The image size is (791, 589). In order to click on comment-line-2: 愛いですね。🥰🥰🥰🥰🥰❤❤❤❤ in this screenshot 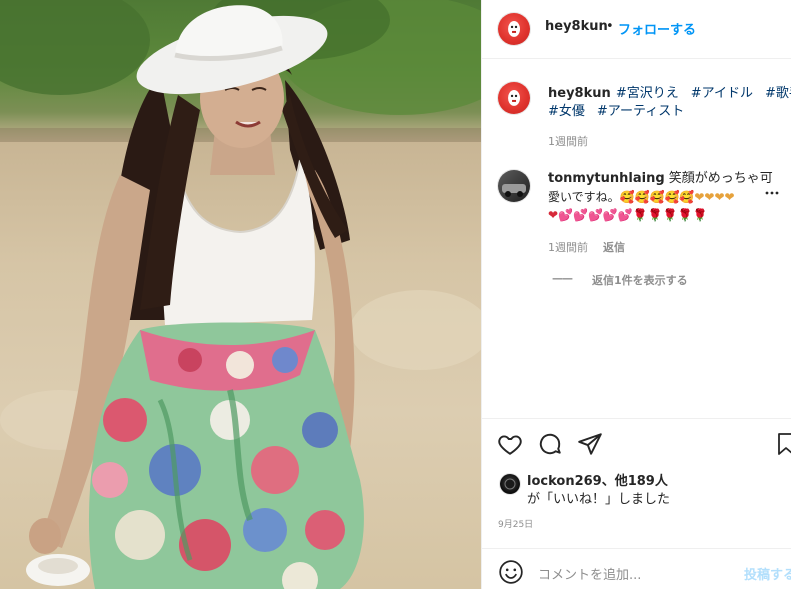, I will do `click(665, 197)`.